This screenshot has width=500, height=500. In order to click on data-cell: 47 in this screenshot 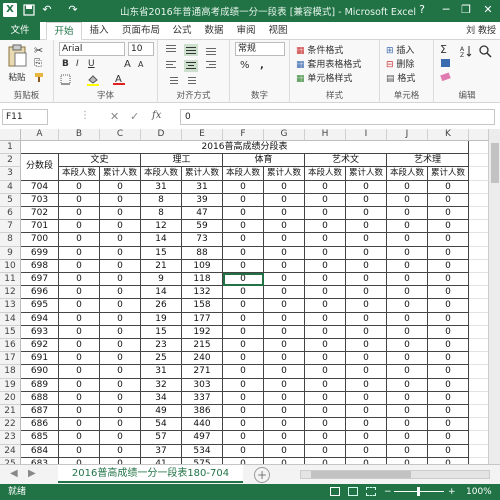, I will do `click(202, 214)`.